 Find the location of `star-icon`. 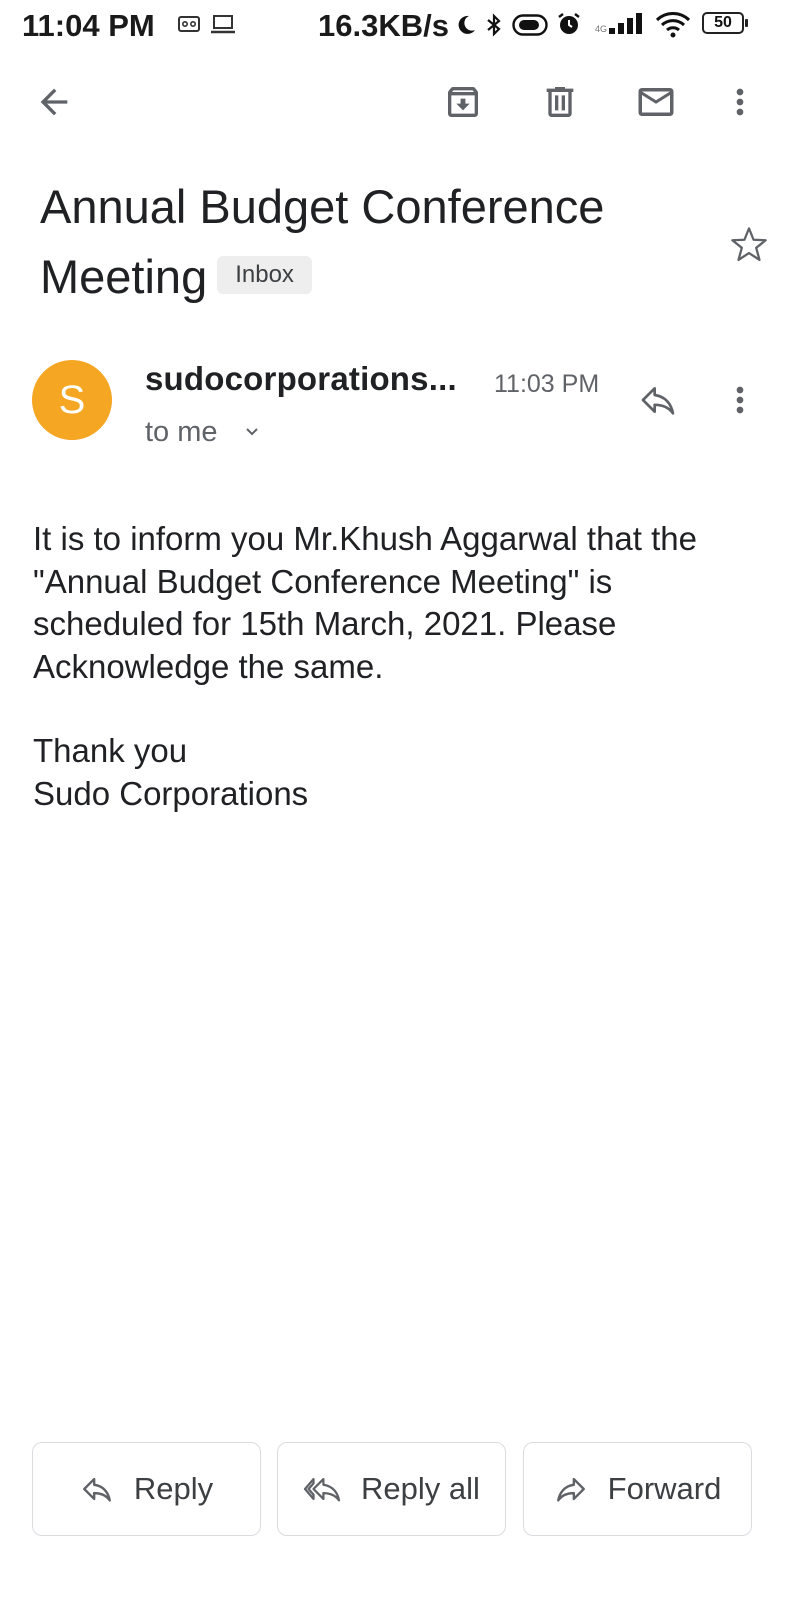

star-icon is located at coordinates (749, 244).